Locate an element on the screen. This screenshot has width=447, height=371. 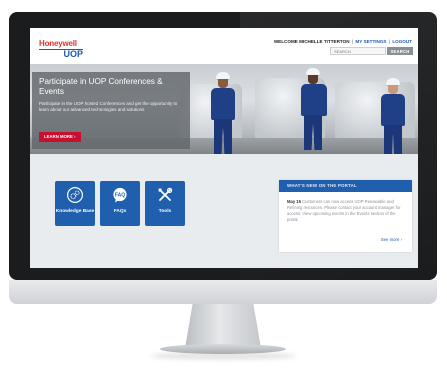
whats-new-header: WHAT'S NEW ON THE PORTAL is located at coordinates (345, 186).